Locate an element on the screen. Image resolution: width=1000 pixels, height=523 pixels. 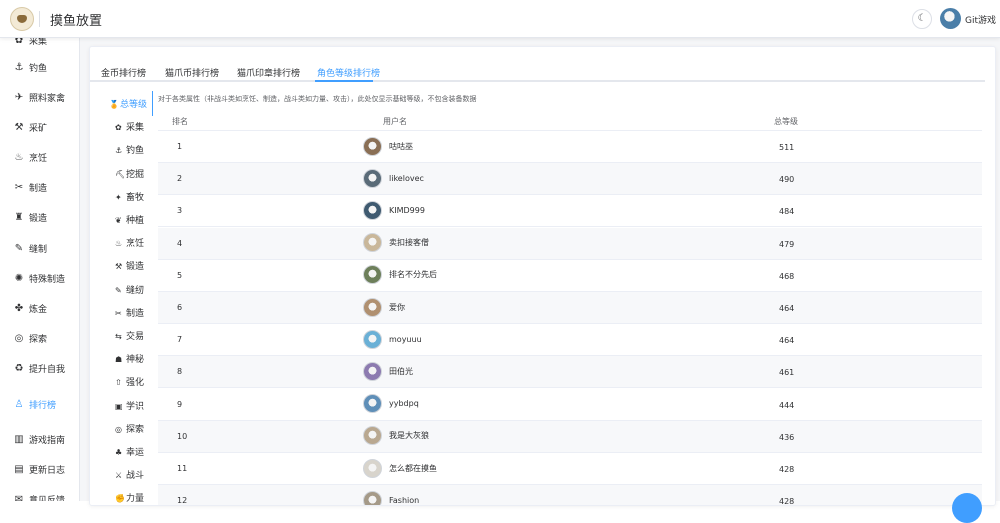
level-cell: 479 is located at coordinates (787, 244).